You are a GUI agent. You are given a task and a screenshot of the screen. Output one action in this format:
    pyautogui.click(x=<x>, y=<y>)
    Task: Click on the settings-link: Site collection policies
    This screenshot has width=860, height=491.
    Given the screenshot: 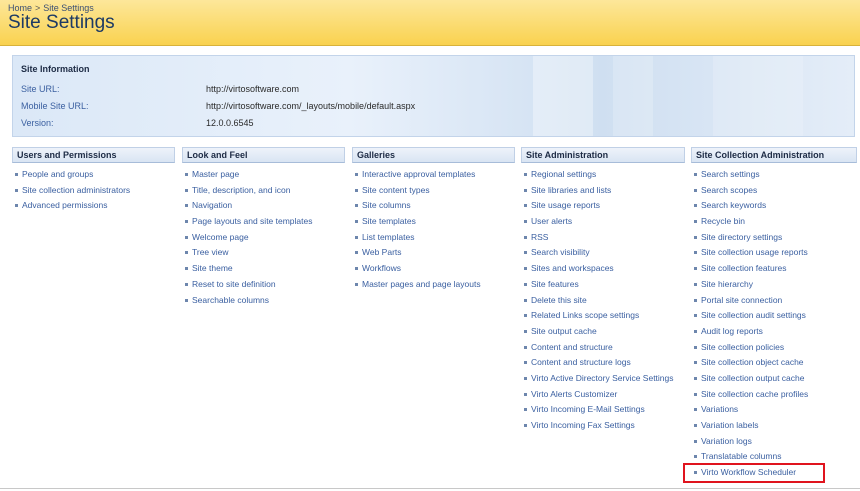 What is the action you would take?
    pyautogui.click(x=742, y=347)
    